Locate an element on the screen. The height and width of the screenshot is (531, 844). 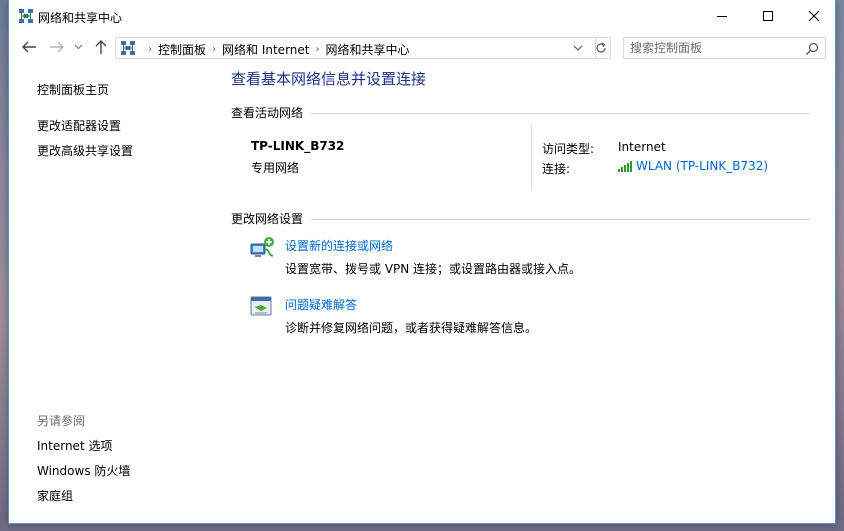
back-arrow-icon is located at coordinates (29, 47).